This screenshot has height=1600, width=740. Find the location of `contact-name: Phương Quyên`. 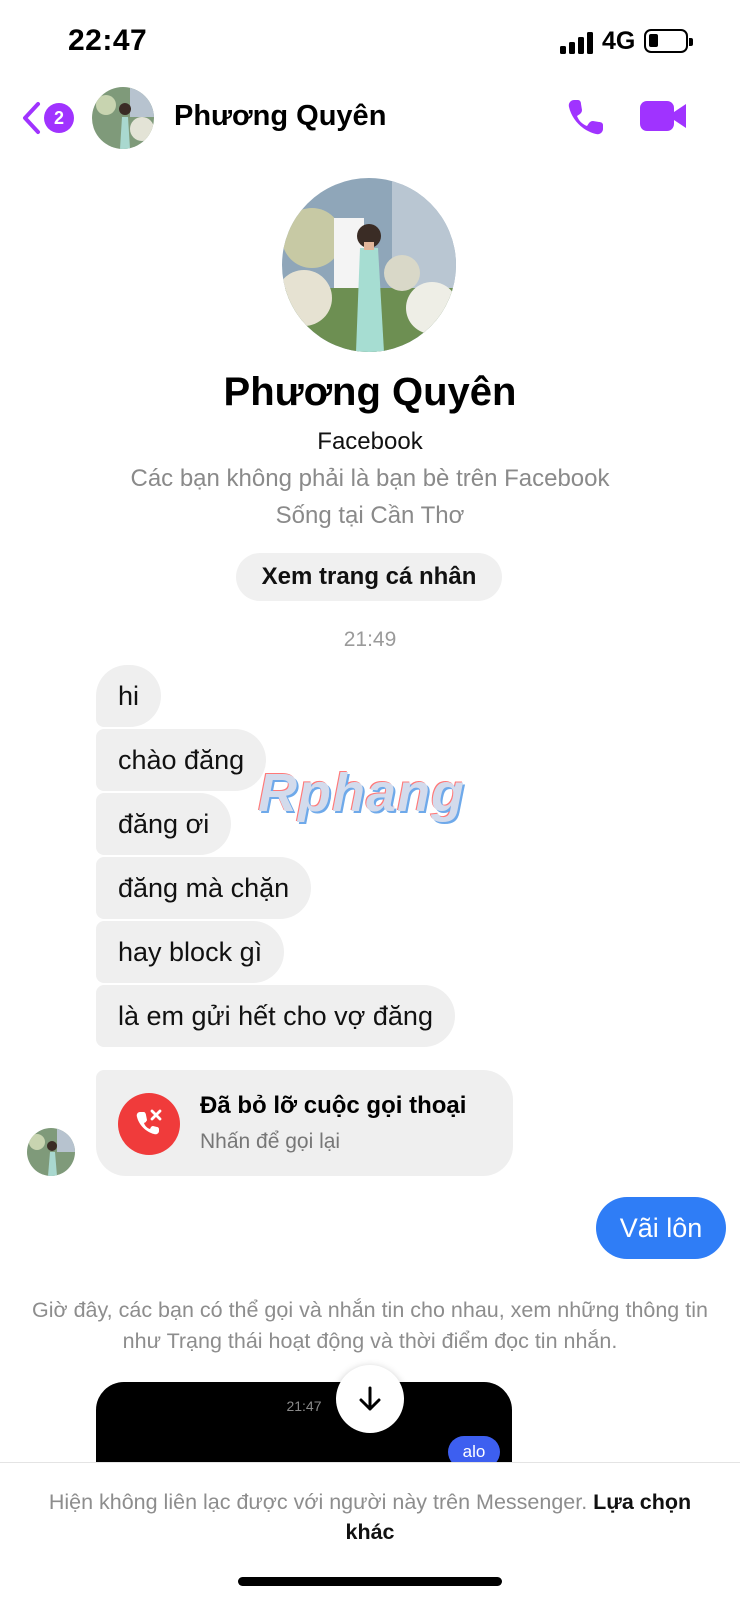

contact-name: Phương Quyên is located at coordinates (280, 116).